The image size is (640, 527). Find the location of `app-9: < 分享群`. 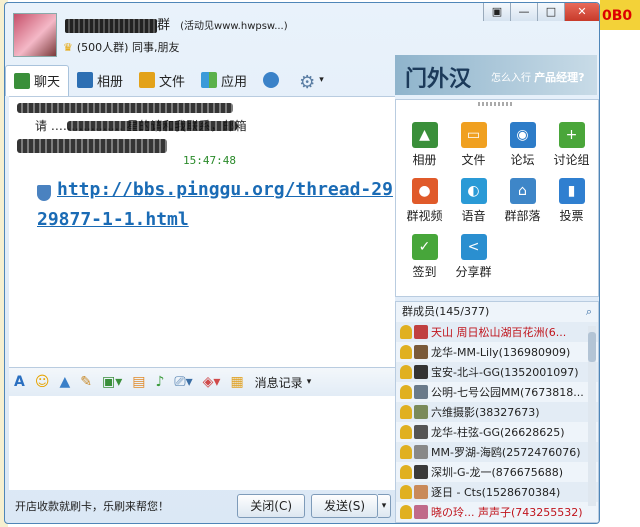

app-9: < 分享群 is located at coordinates (473, 257).